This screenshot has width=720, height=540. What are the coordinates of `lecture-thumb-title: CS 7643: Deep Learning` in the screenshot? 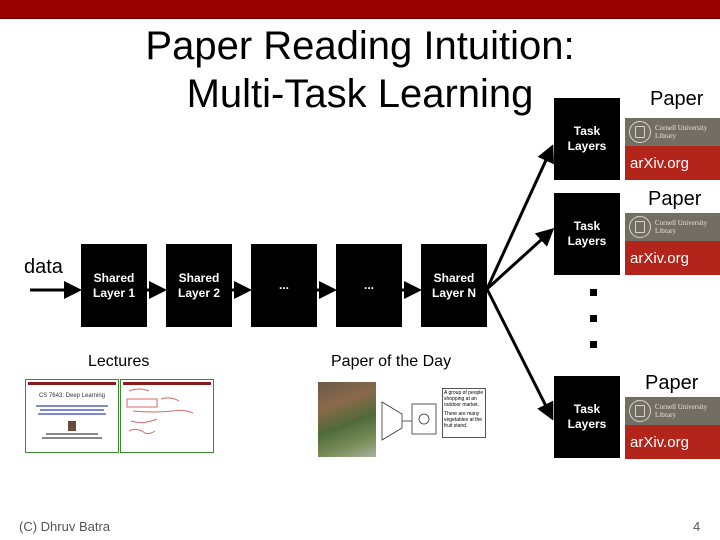 It's located at (72, 396).